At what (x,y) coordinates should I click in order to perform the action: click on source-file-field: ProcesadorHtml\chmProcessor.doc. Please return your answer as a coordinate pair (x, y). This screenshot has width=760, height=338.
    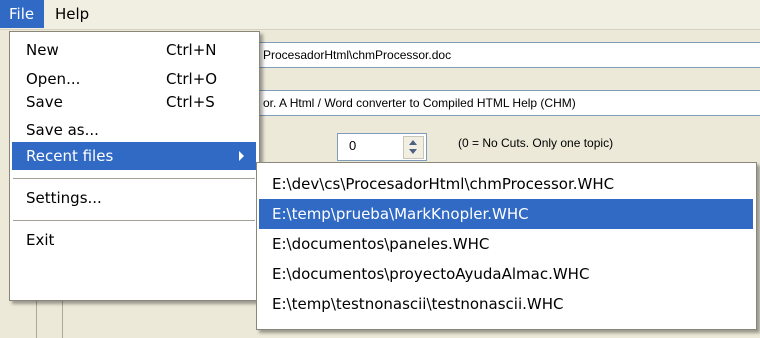
    Looking at the image, I should click on (505, 55).